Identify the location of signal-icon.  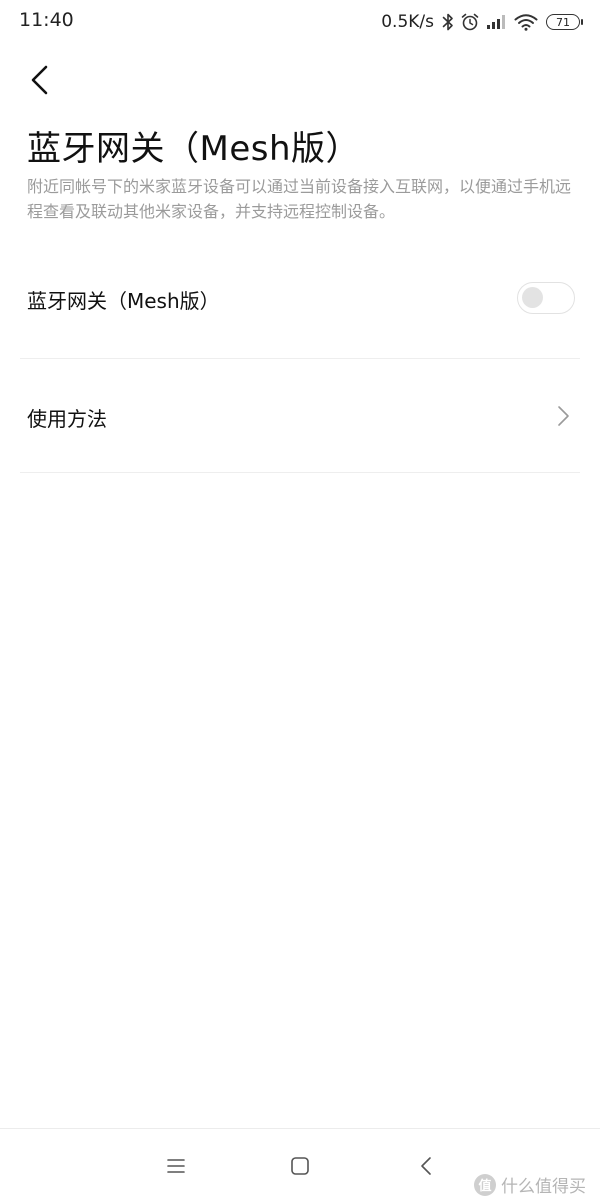
(497, 22).